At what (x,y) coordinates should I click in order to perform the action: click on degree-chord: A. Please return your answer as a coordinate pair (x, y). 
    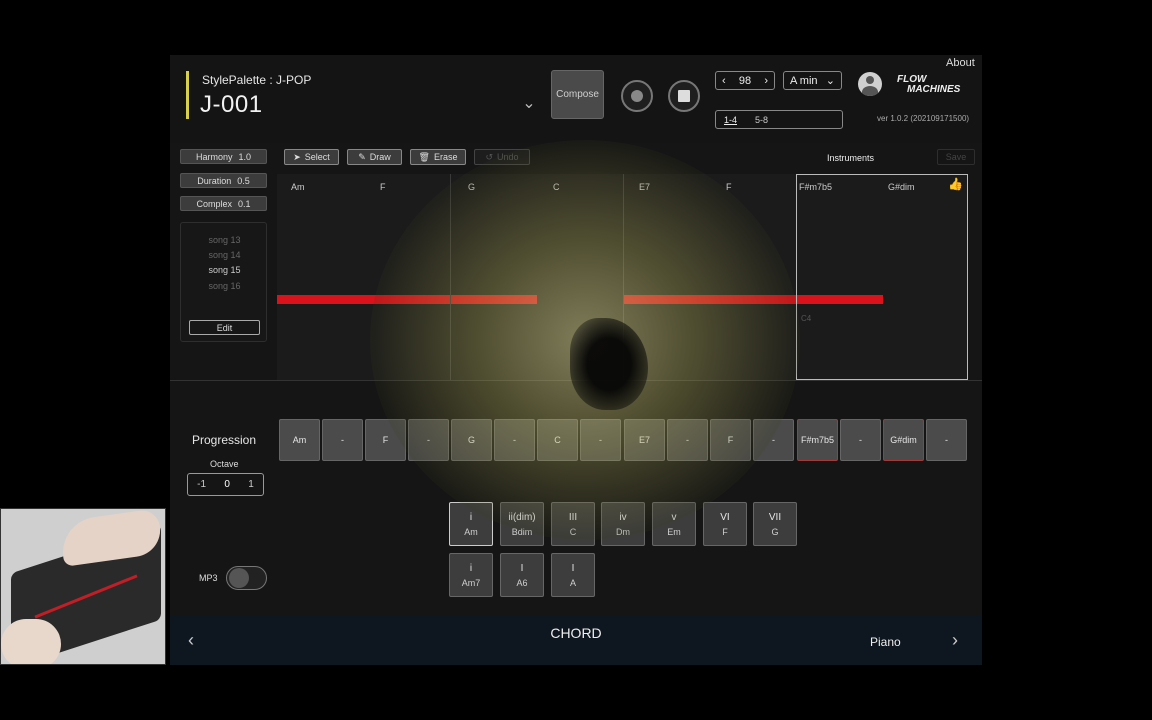
    Looking at the image, I should click on (572, 582).